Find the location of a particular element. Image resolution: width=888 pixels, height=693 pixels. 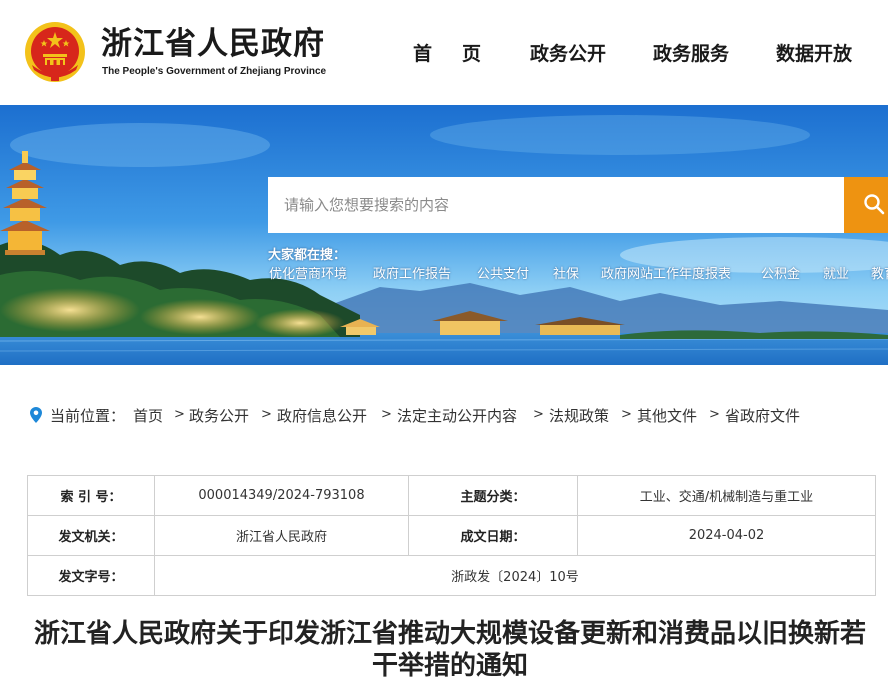

document-title: 浙江省人民政府关于印发浙江省推动大规模设备更新和消费品以旧换新若干举措的通知 is located at coordinates (449, 650).